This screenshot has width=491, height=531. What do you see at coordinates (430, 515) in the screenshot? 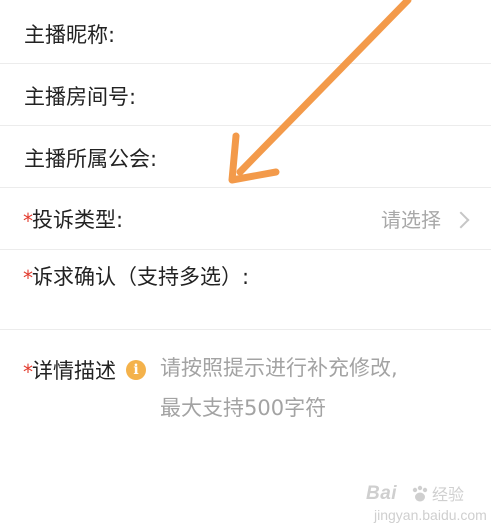
I see `watermark-url: jingyan.baidu.com` at bounding box center [430, 515].